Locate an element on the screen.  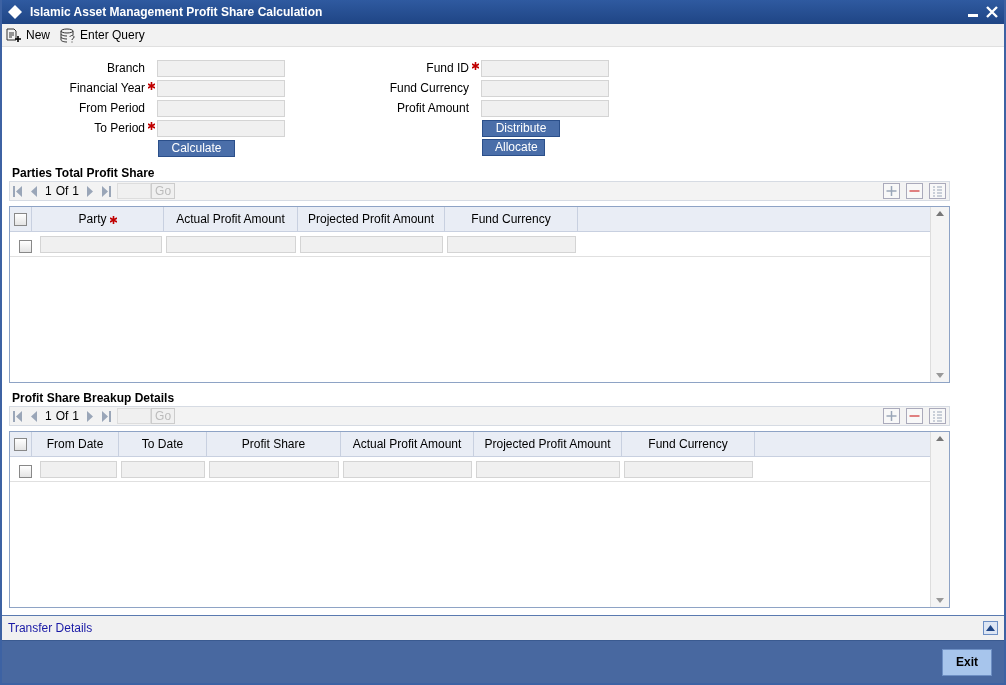
new-button: New is located at coordinates (28, 35).